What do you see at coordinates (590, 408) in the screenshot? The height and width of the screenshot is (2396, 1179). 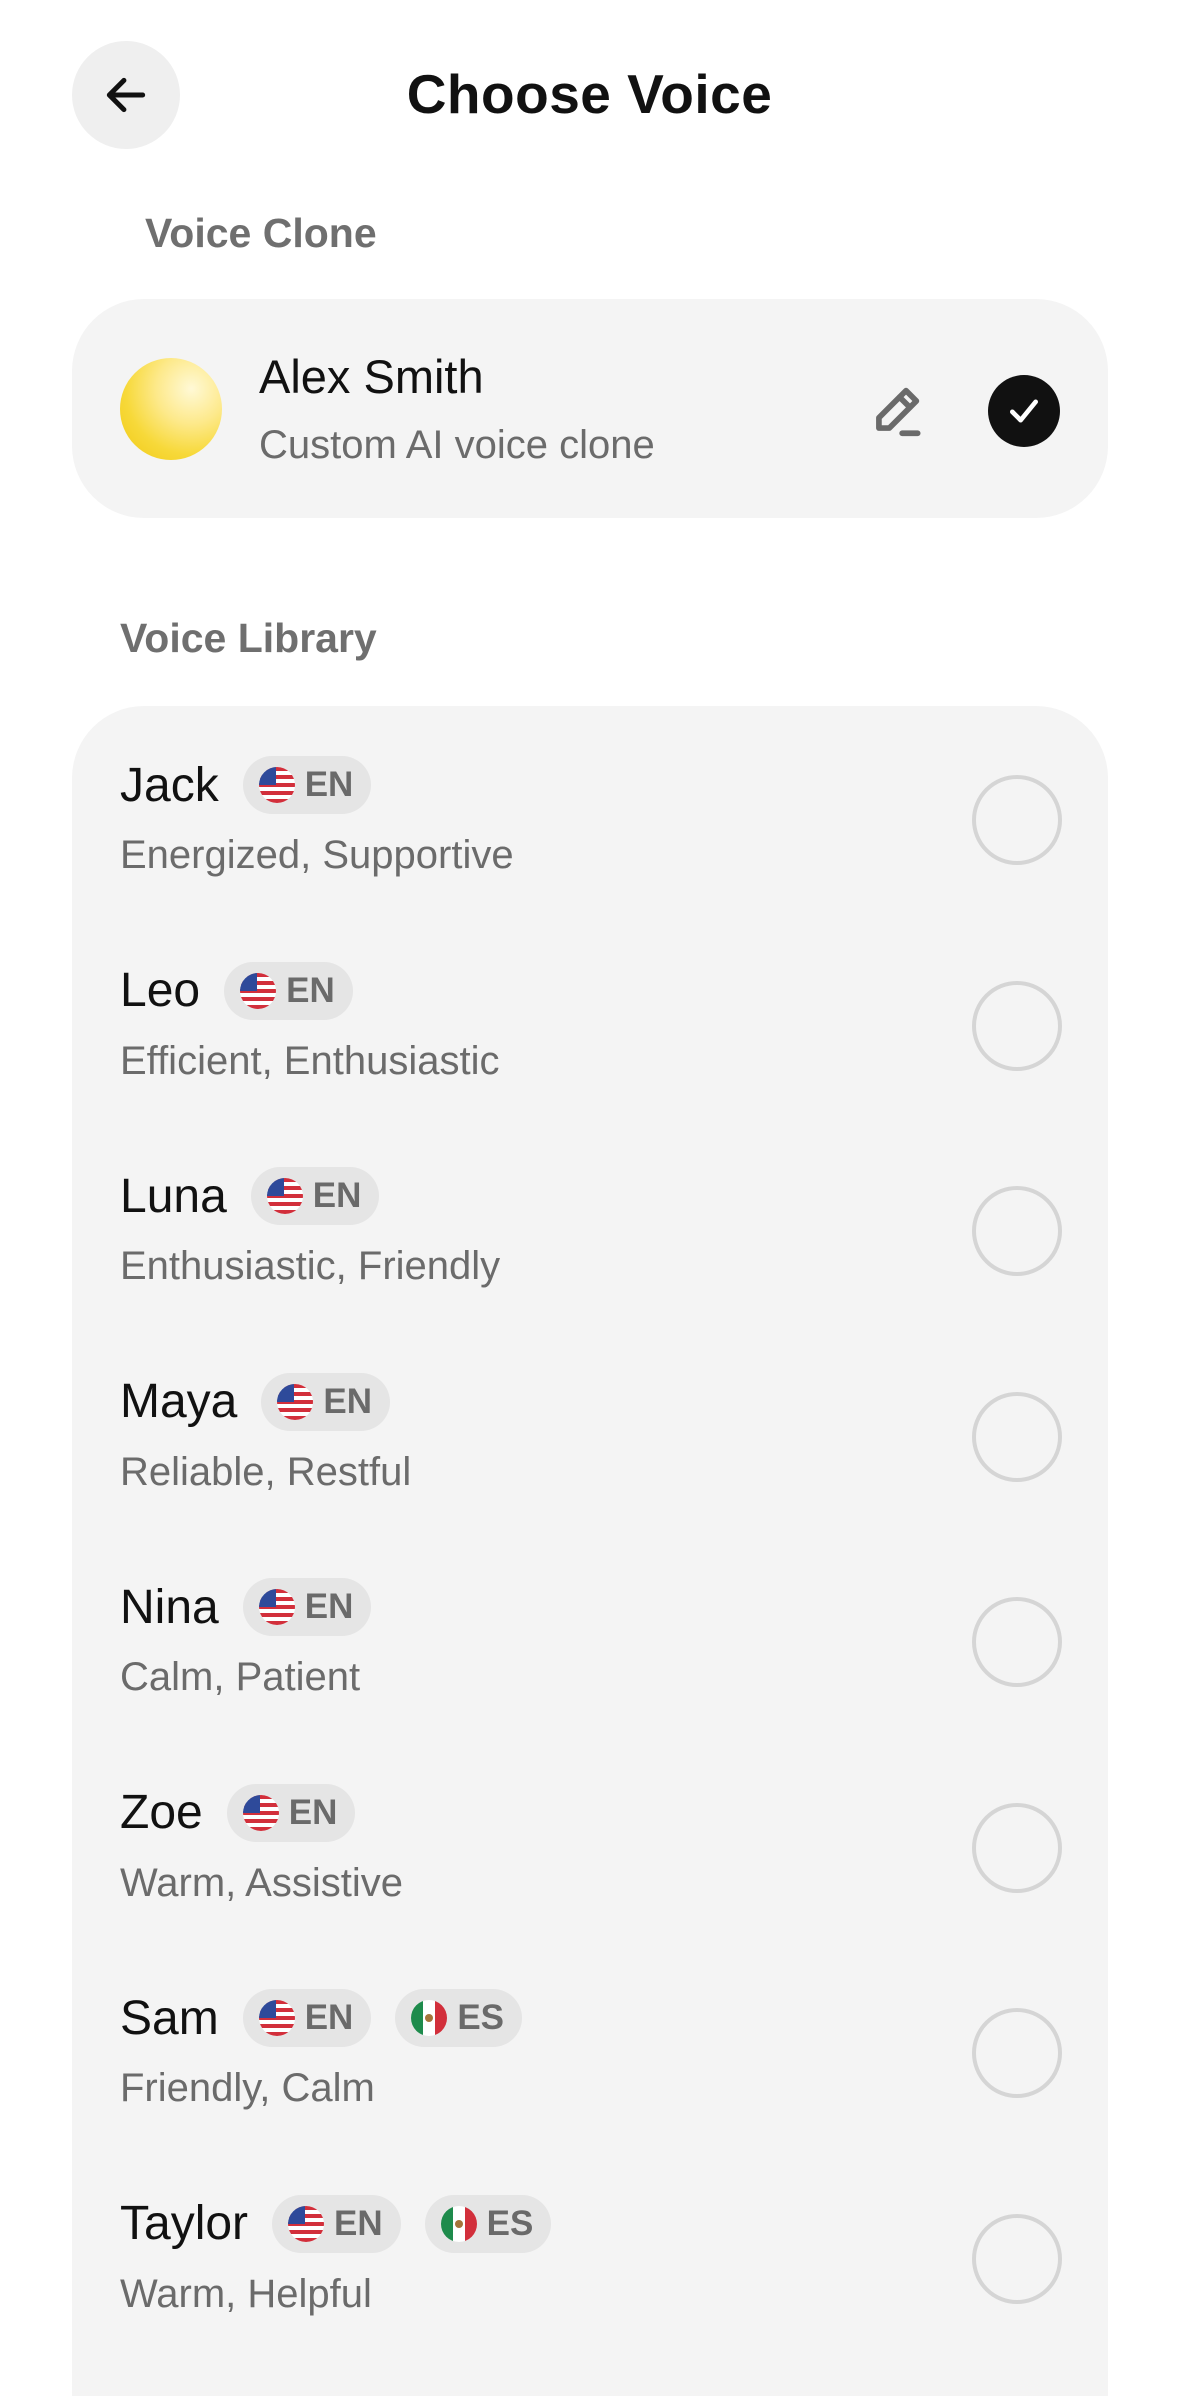 I see `voice-clone-card: Alex Smith Custom AI voice clone` at bounding box center [590, 408].